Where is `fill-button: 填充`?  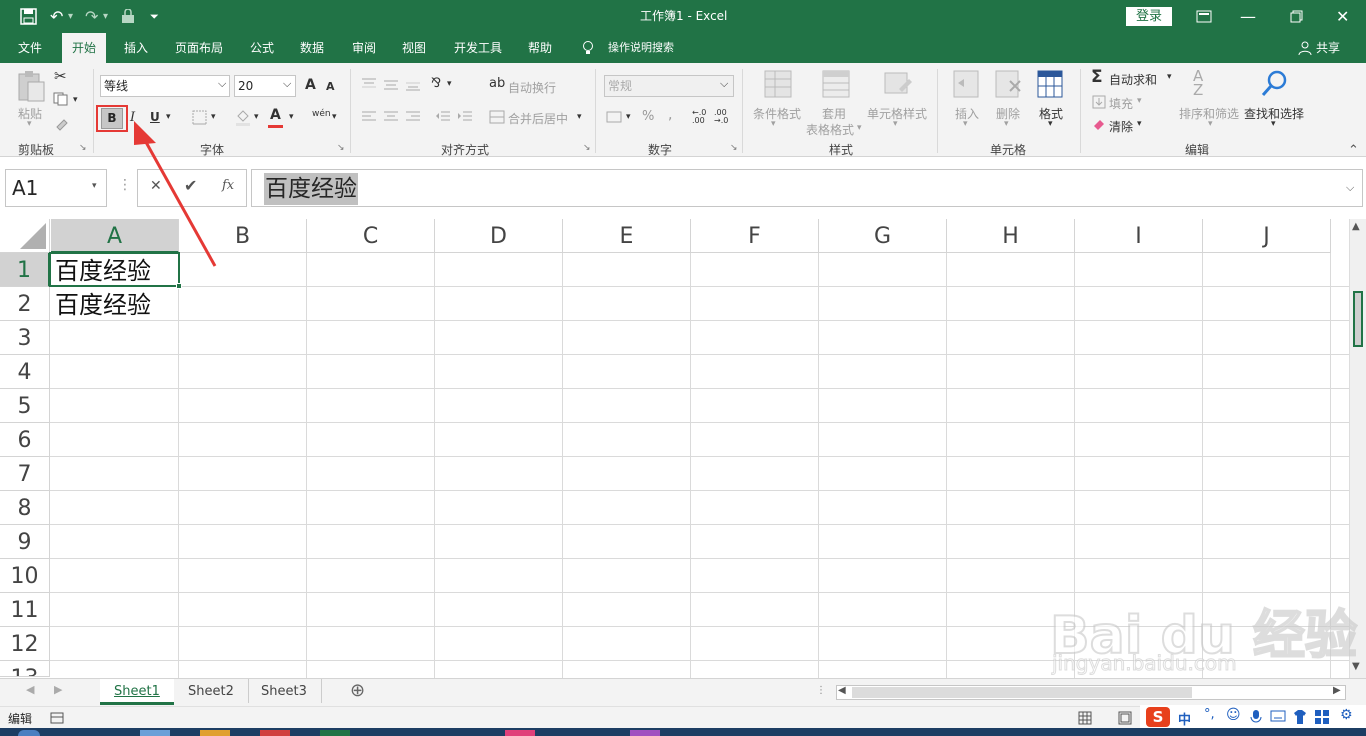
fill-button: 填充 is located at coordinates (1121, 103).